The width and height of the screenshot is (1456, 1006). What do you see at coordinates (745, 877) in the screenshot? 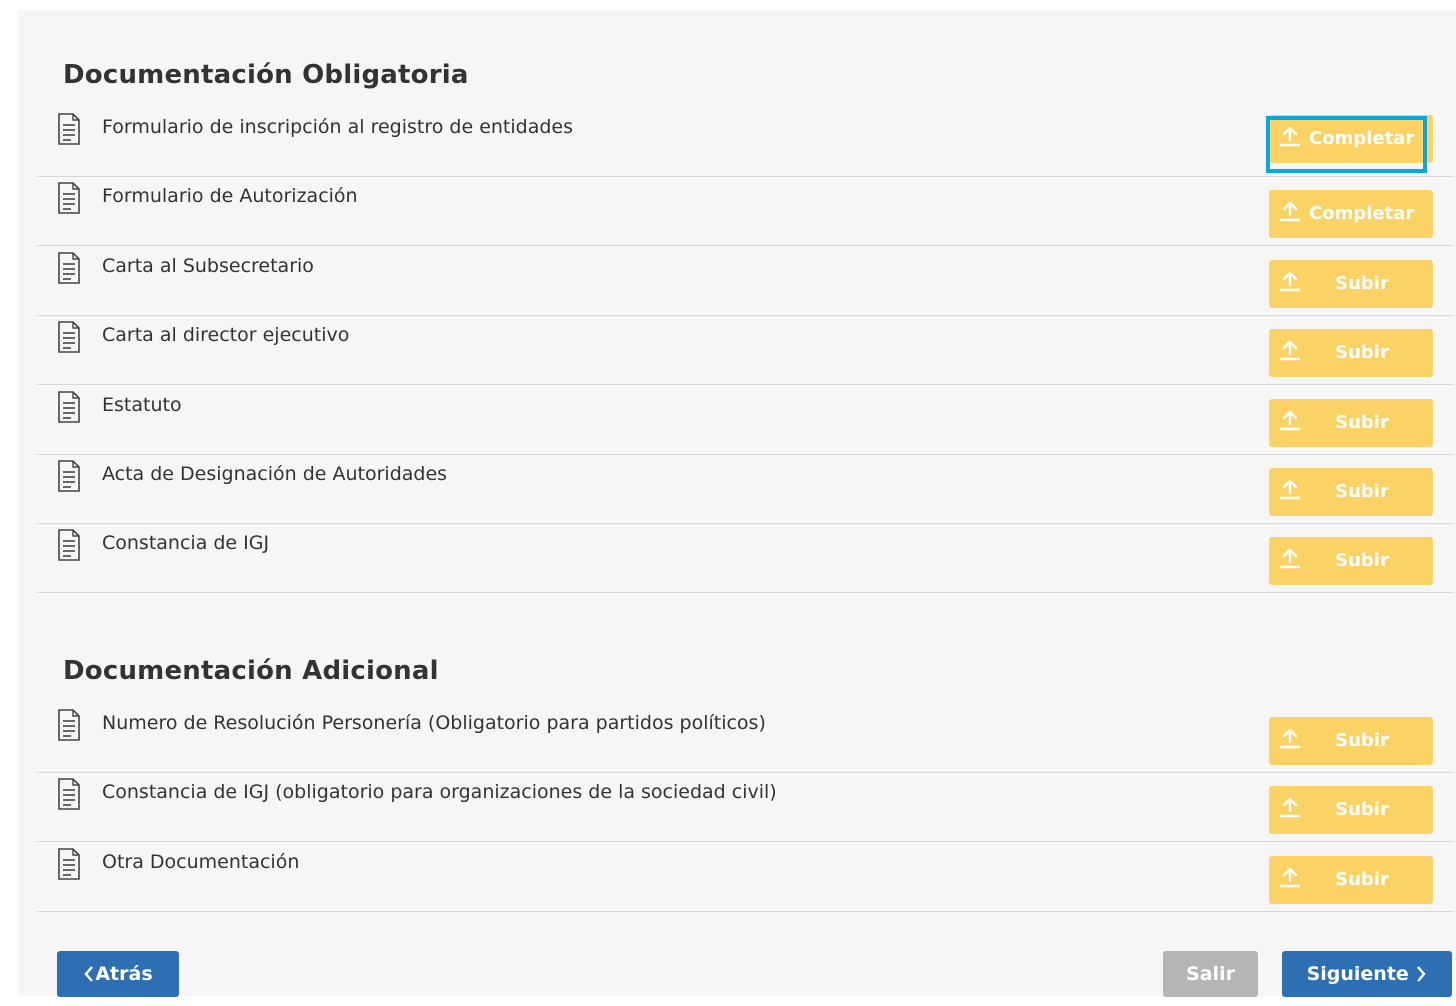
I see `document-row: Otra Documentación Subir` at bounding box center [745, 877].